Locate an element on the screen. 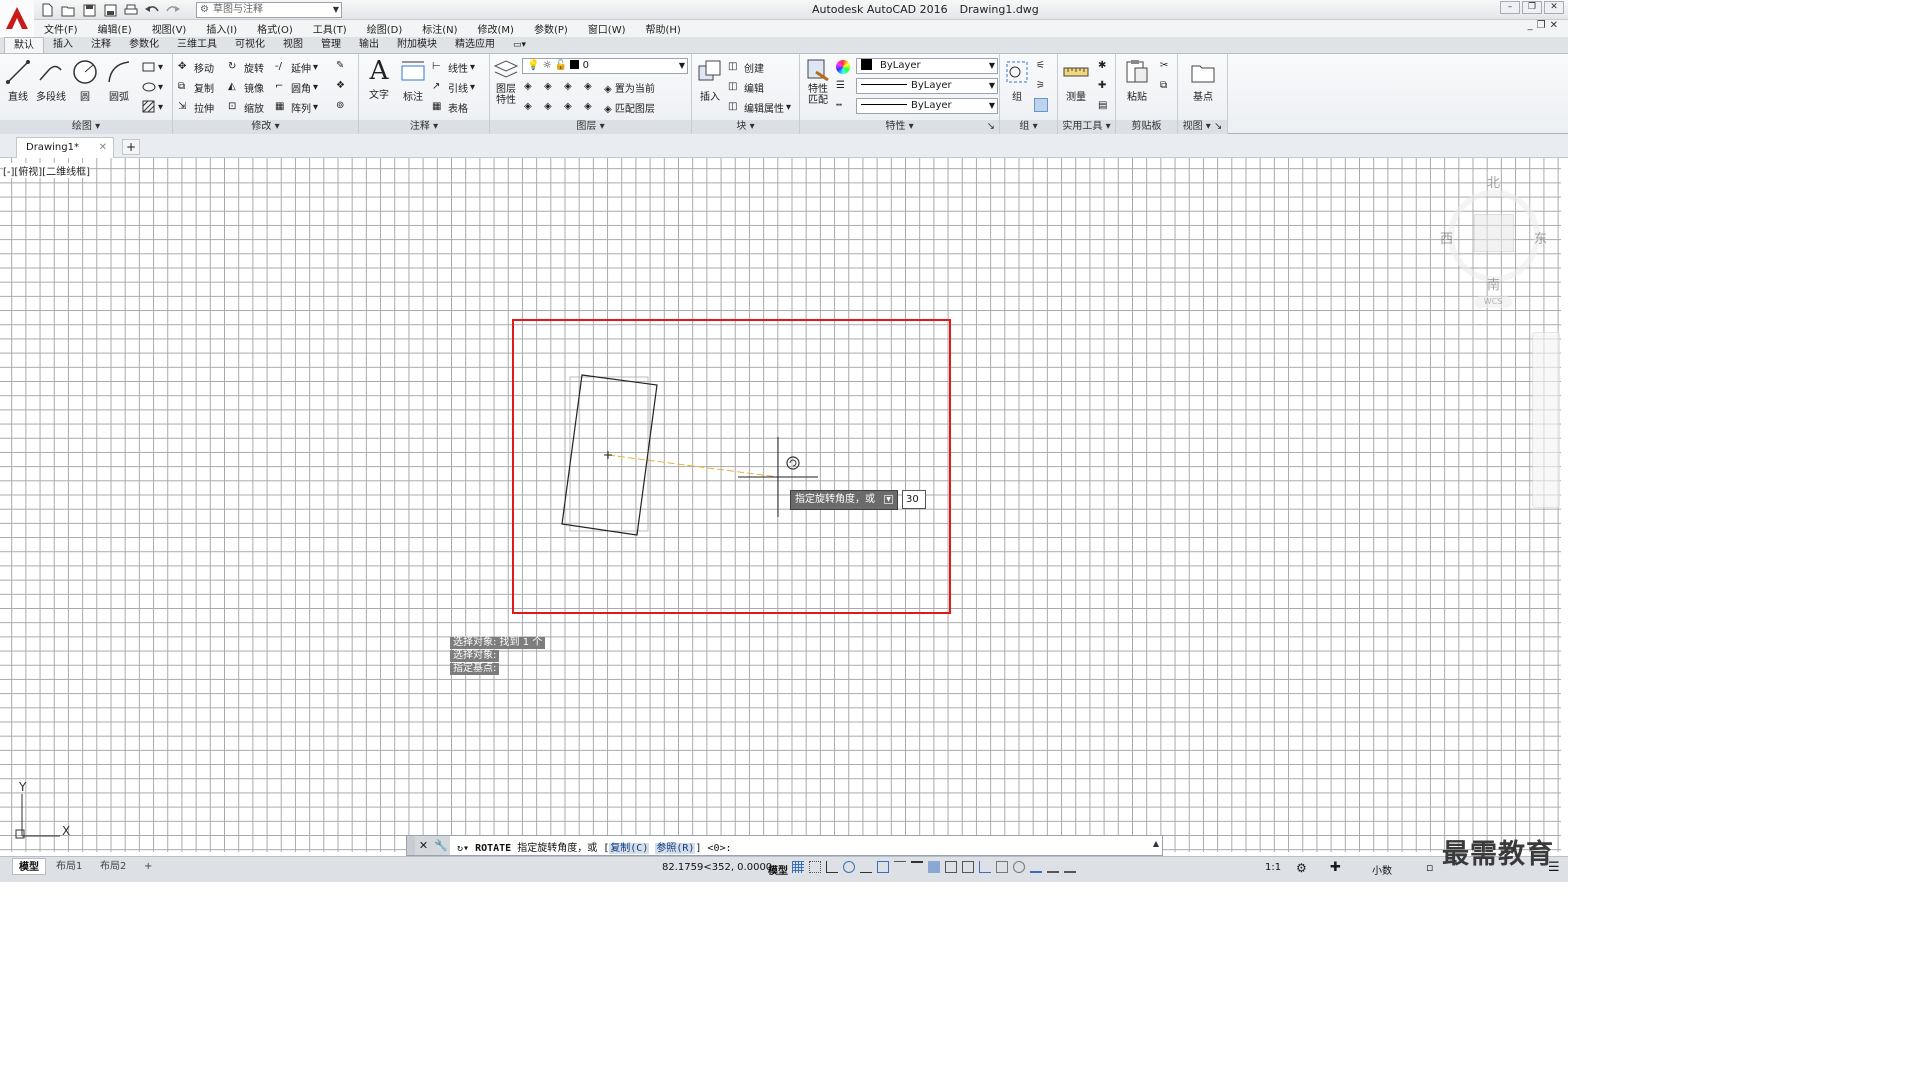  fillet-tool: ⌐ 圆角 ▾ is located at coordinates (296, 88).